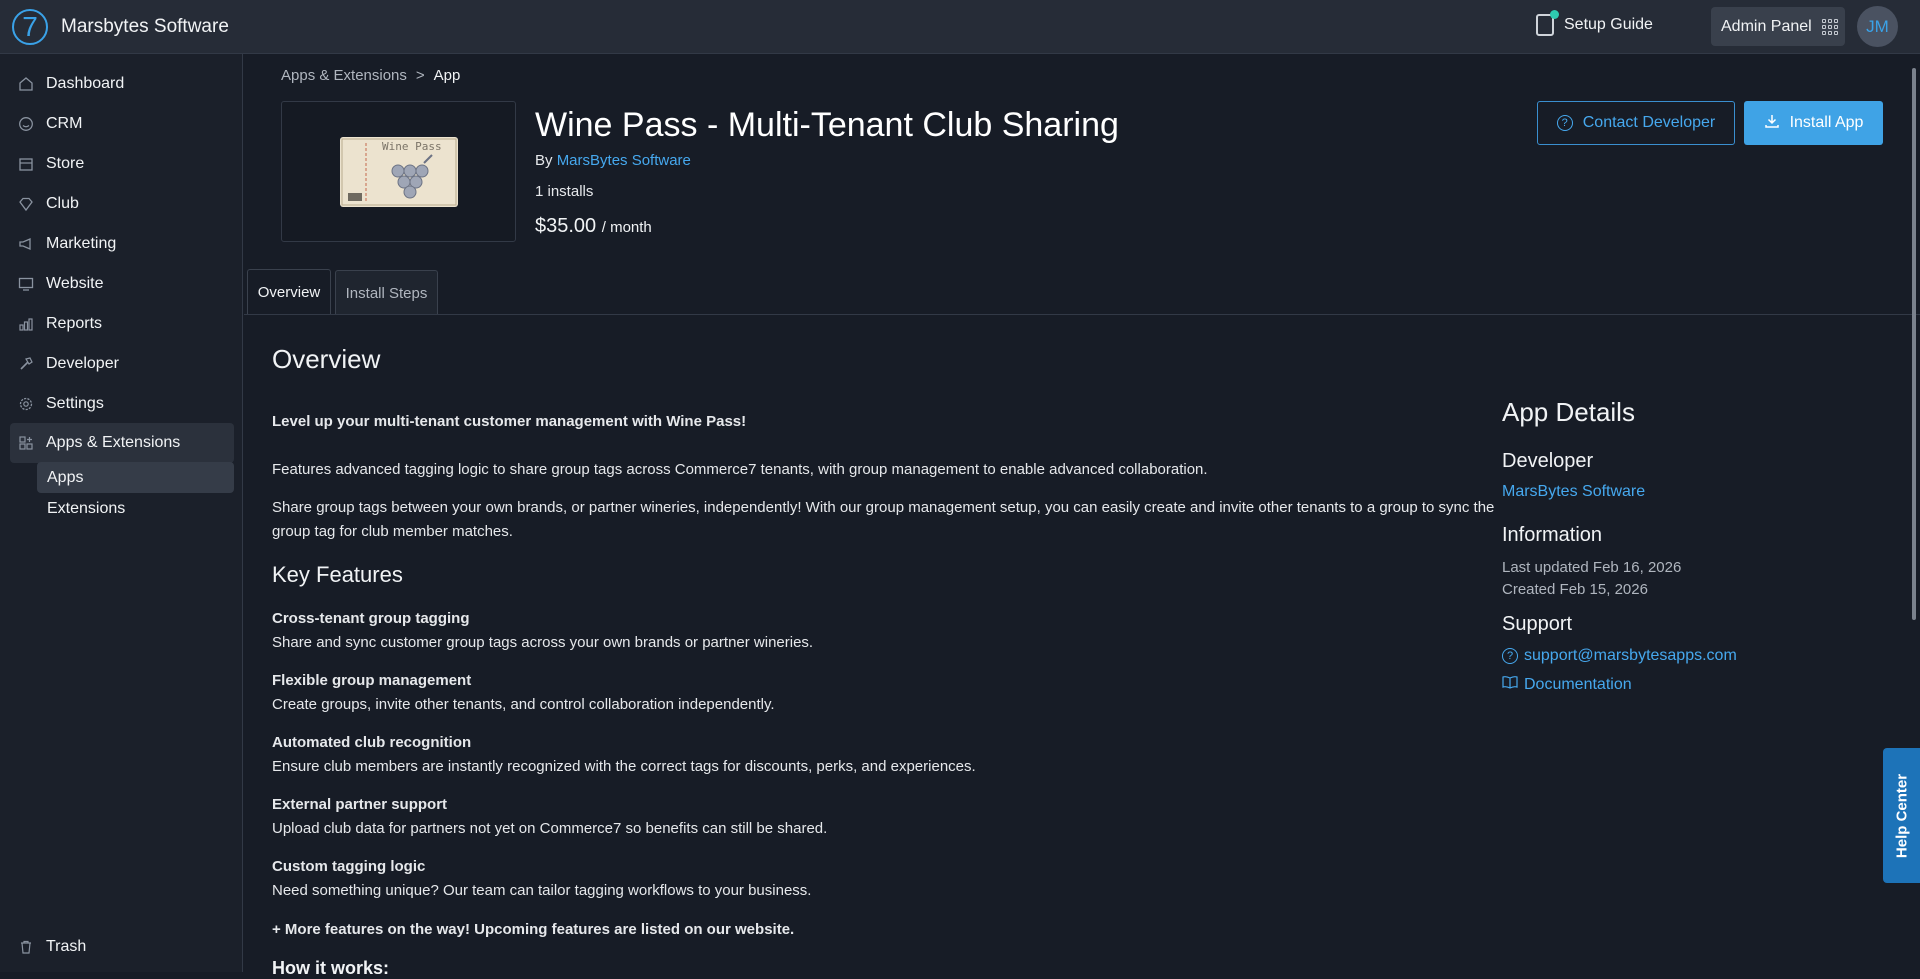  Describe the element at coordinates (122, 124) in the screenshot. I see `sidebar-item-crm: CRM` at that location.